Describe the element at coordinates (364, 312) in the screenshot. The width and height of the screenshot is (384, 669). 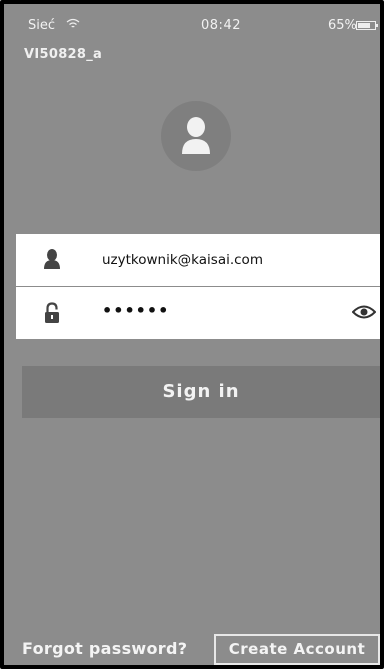
I see `eye-icon` at that location.